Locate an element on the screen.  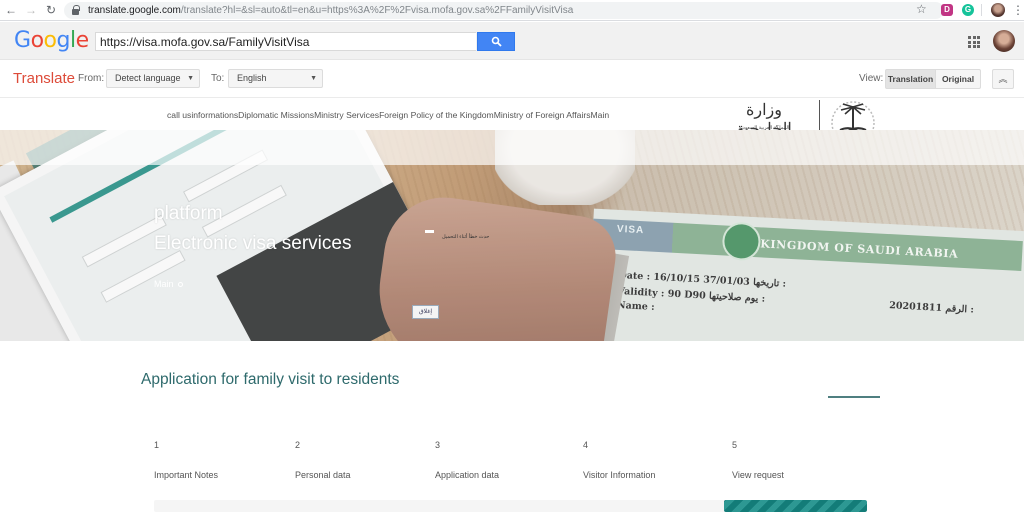
view-original-button: Original is located at coordinates (958, 79).